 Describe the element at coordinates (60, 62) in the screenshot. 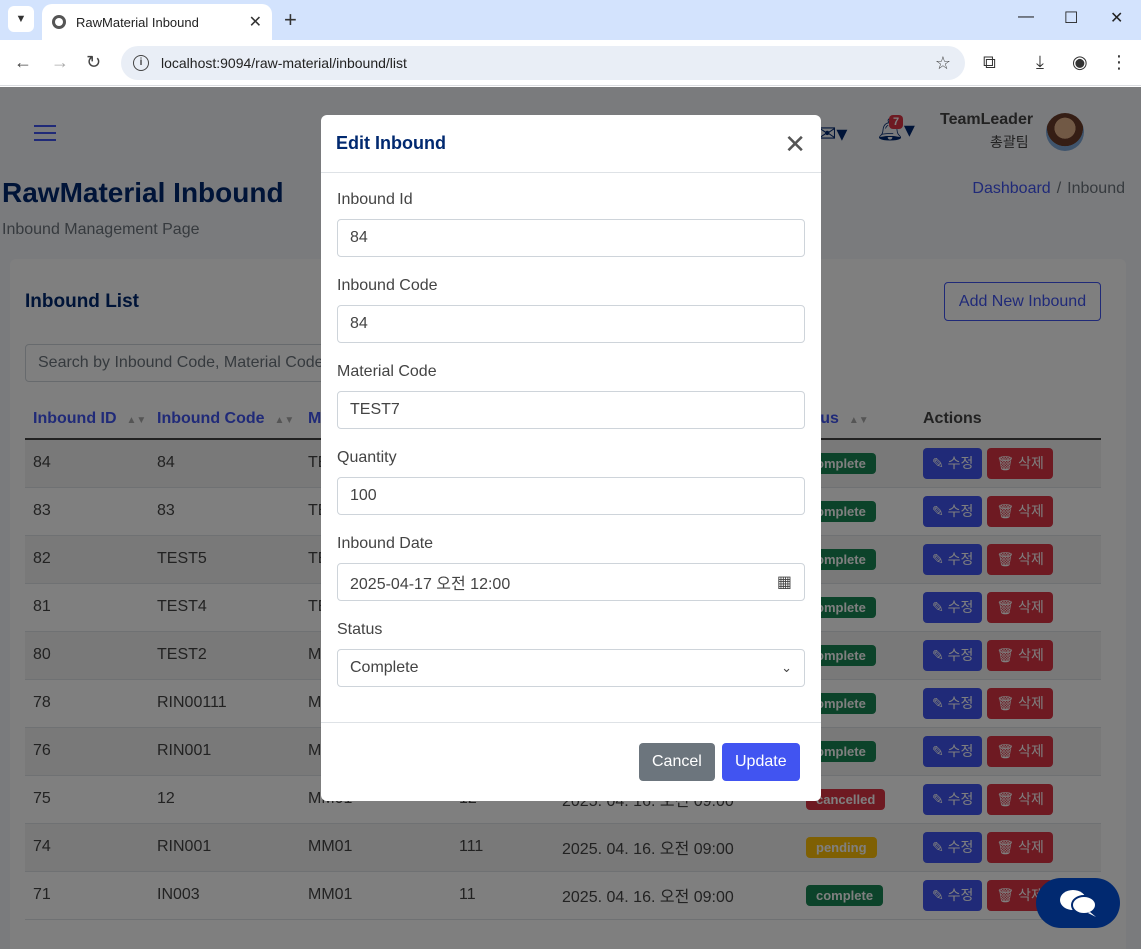

I see `forward-icon: →` at that location.